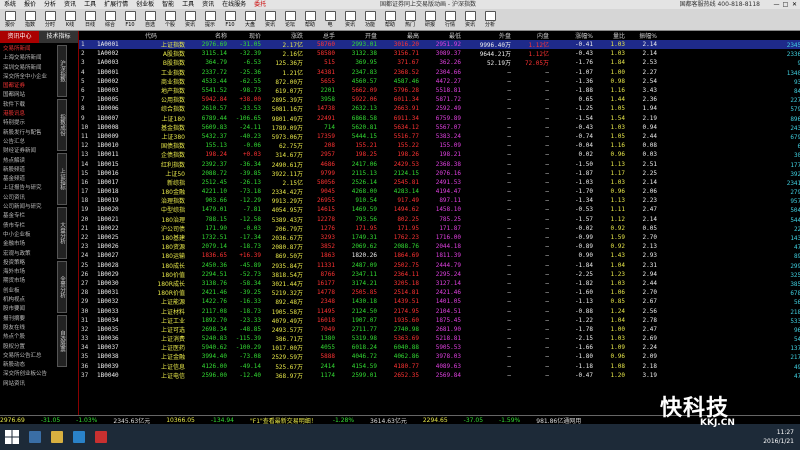  What do you see at coordinates (29, 337) in the screenshot?
I see `sidebar-item: 热点个股` at bounding box center [29, 337].